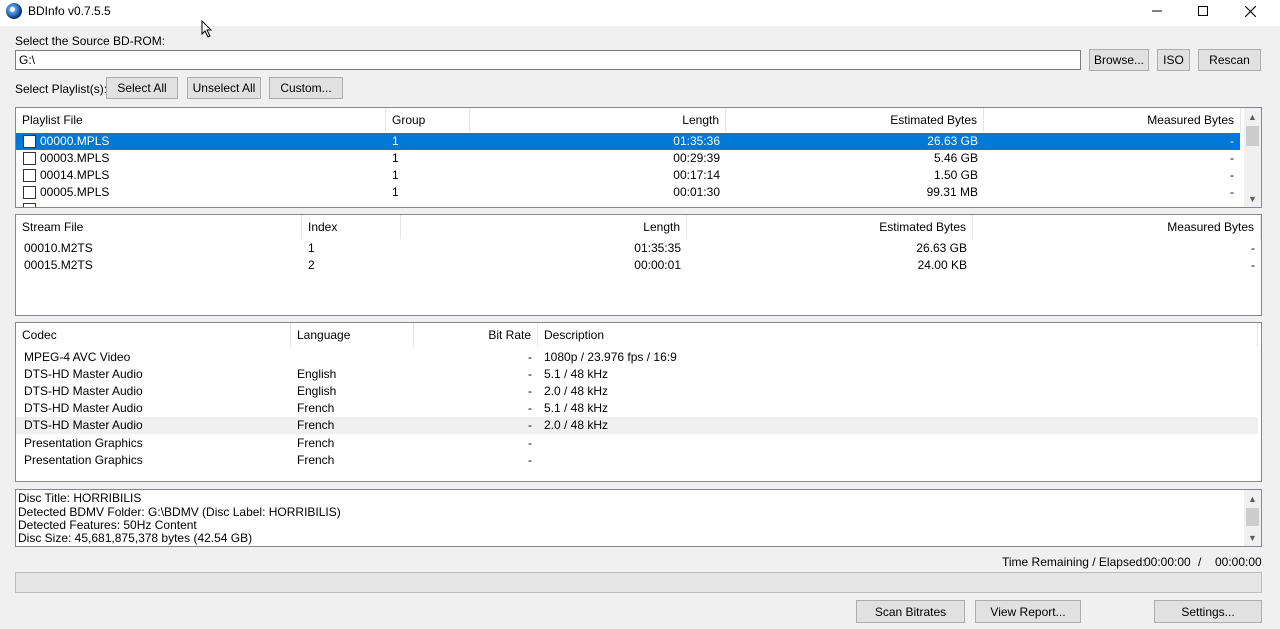 This screenshot has width=1280, height=629. I want to click on playlist-length: 00:17:14, so click(696, 175).